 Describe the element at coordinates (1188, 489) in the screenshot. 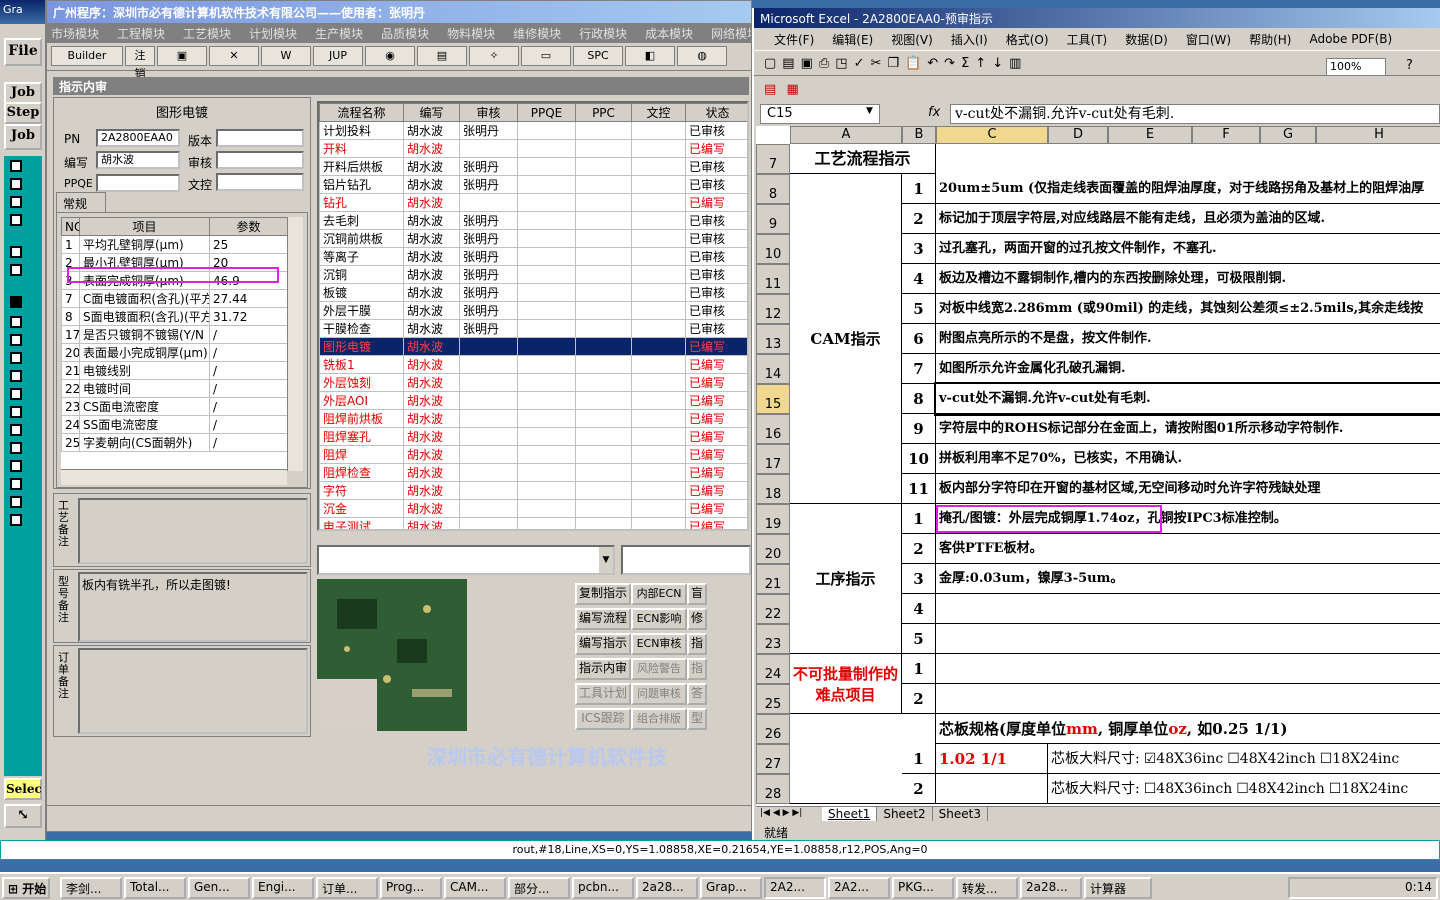

I see `cam-instruction-cell: 板内部分字符印在开窗的基材区域,无空间移动时允许字符残缺处理` at that location.